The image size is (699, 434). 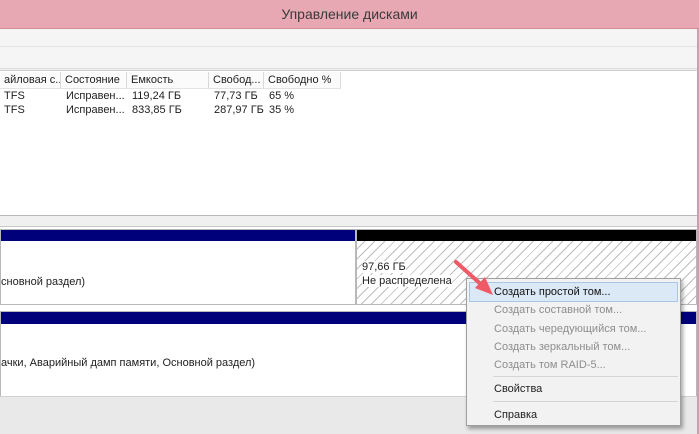 What do you see at coordinates (178, 267) in the screenshot?
I see `primary-partition-block: сновной раздел)` at bounding box center [178, 267].